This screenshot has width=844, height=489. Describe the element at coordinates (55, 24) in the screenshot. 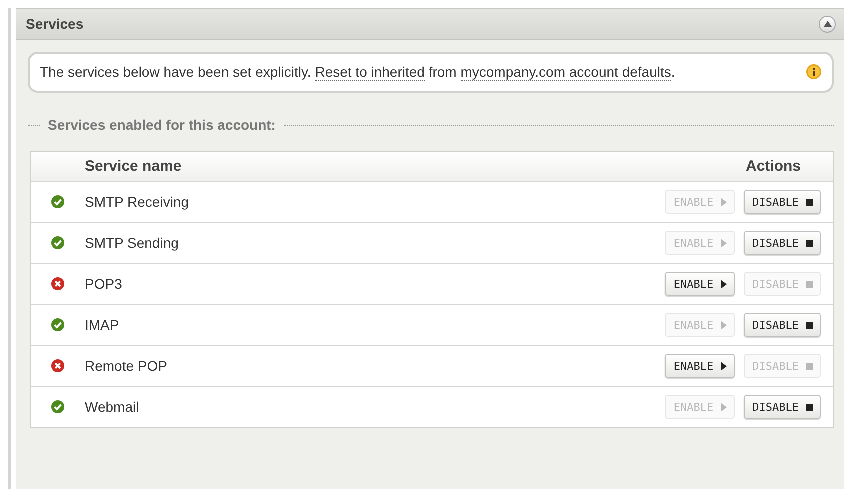

I see `panel-title: Services` at that location.